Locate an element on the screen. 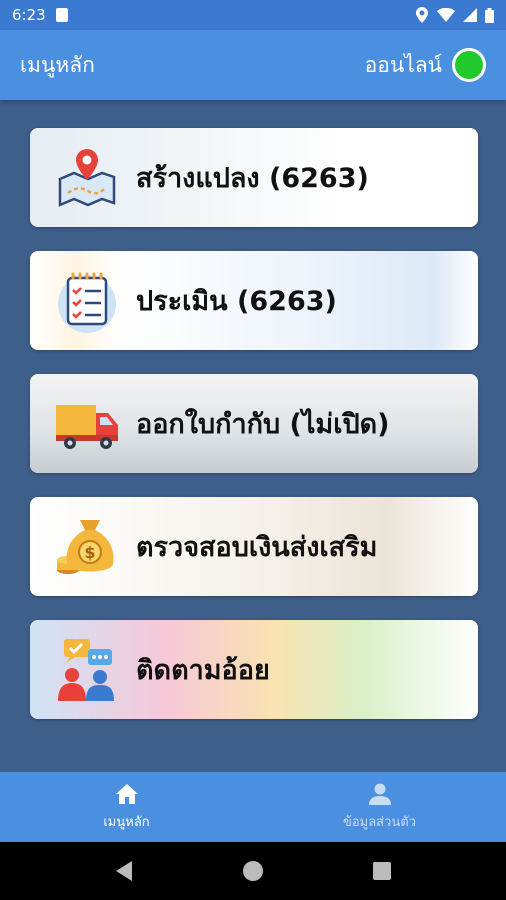 This screenshot has height=900, width=506. tab-profile: ข้อมูลส่วนตัว is located at coordinates (379, 807).